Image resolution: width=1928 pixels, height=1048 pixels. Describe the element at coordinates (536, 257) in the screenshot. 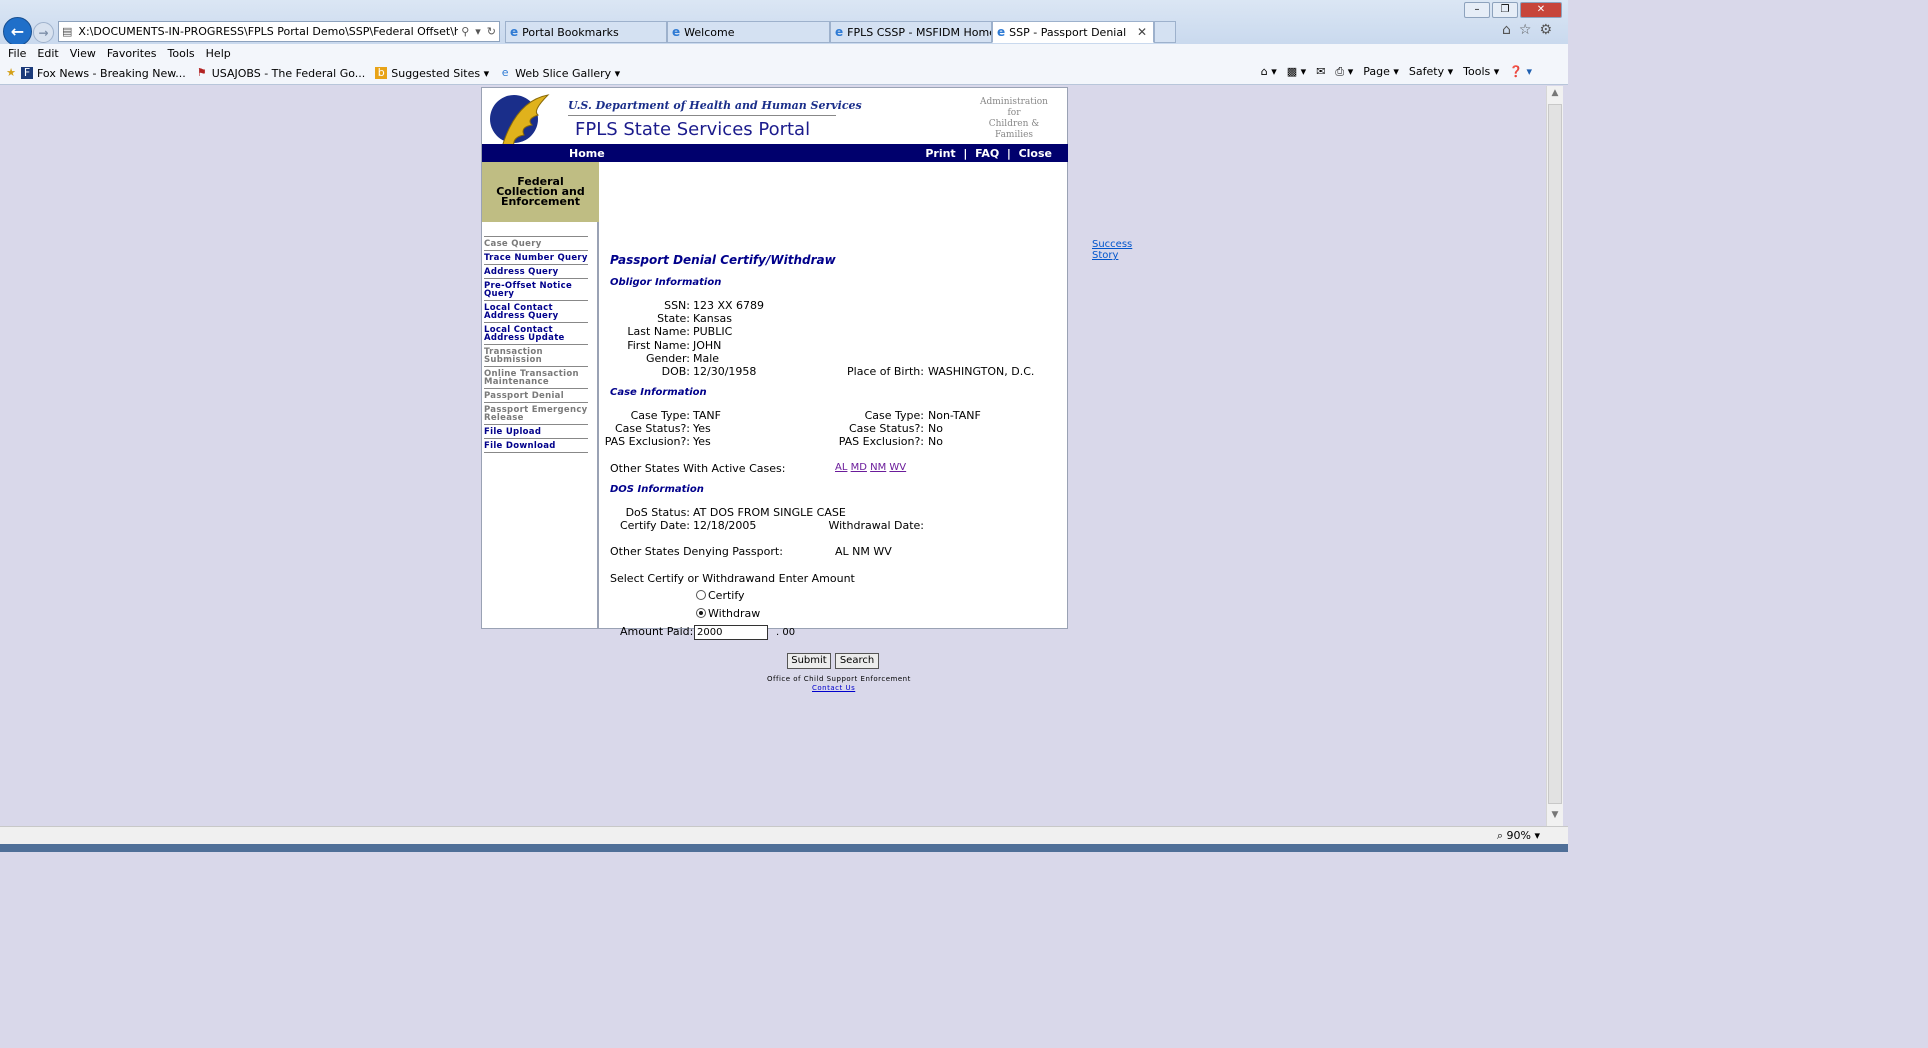

I see `sidebar-item-trace-number-query: Trace Number Query` at that location.